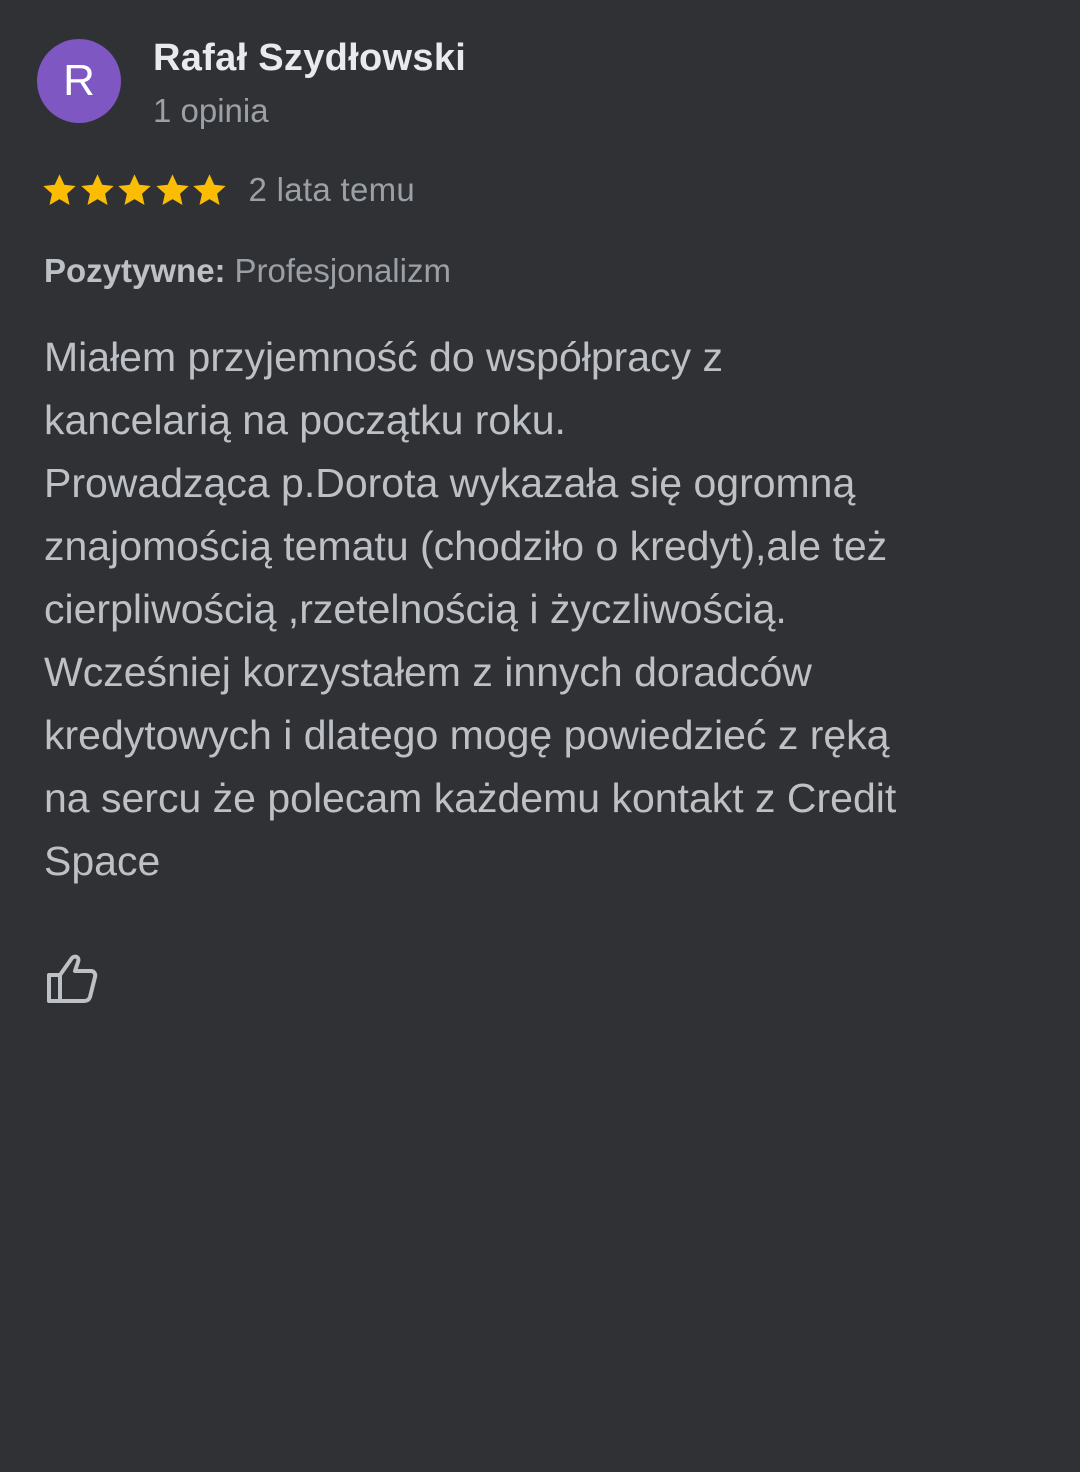 Image resolution: width=1080 pixels, height=1472 pixels. I want to click on review-header: R Rafał Szydłowski 1 opinia, so click(251, 84).